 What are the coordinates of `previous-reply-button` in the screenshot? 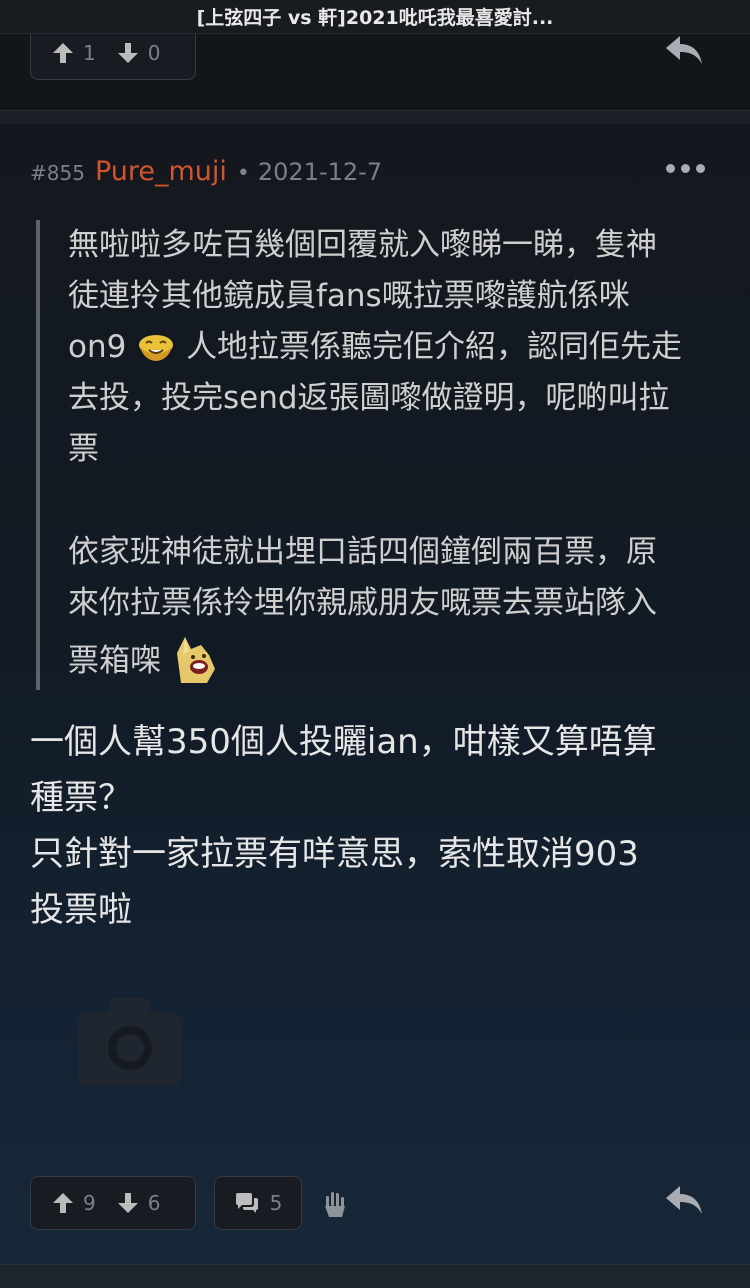 It's located at (684, 50).